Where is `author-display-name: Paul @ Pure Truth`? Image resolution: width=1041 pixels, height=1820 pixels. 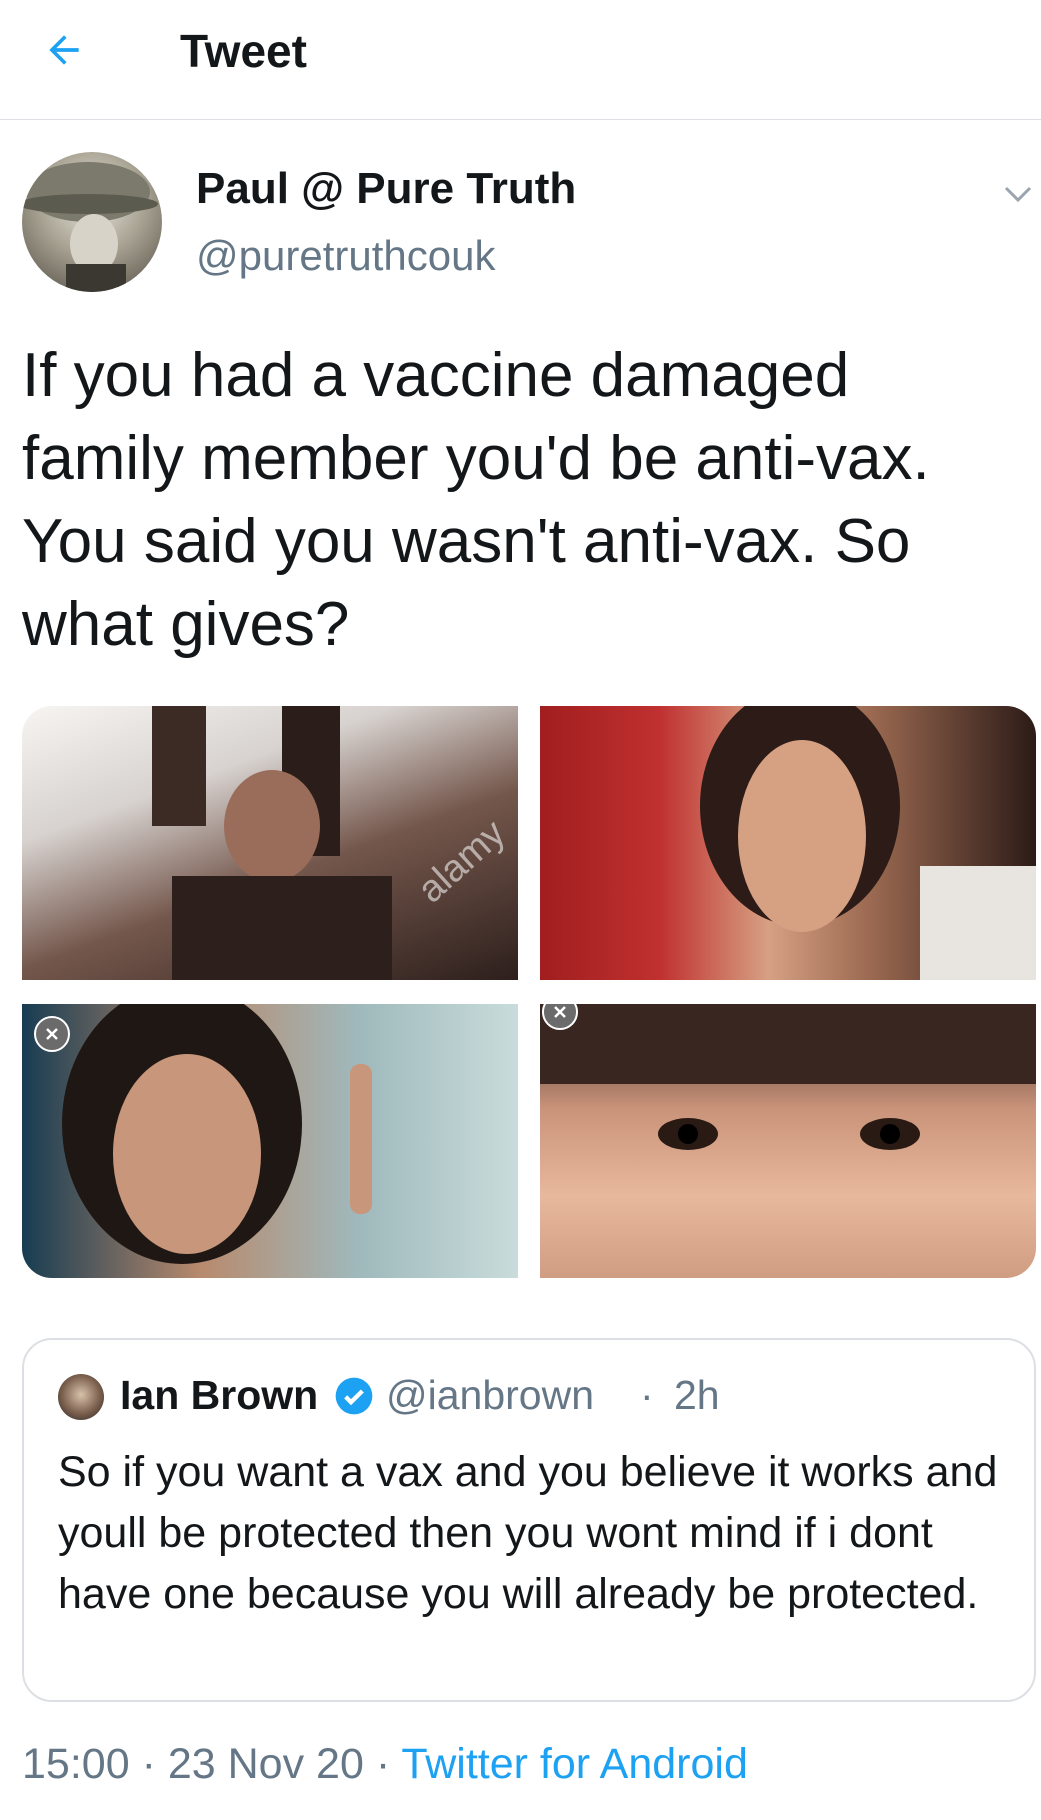
author-display-name: Paul @ Pure Truth is located at coordinates (386, 189).